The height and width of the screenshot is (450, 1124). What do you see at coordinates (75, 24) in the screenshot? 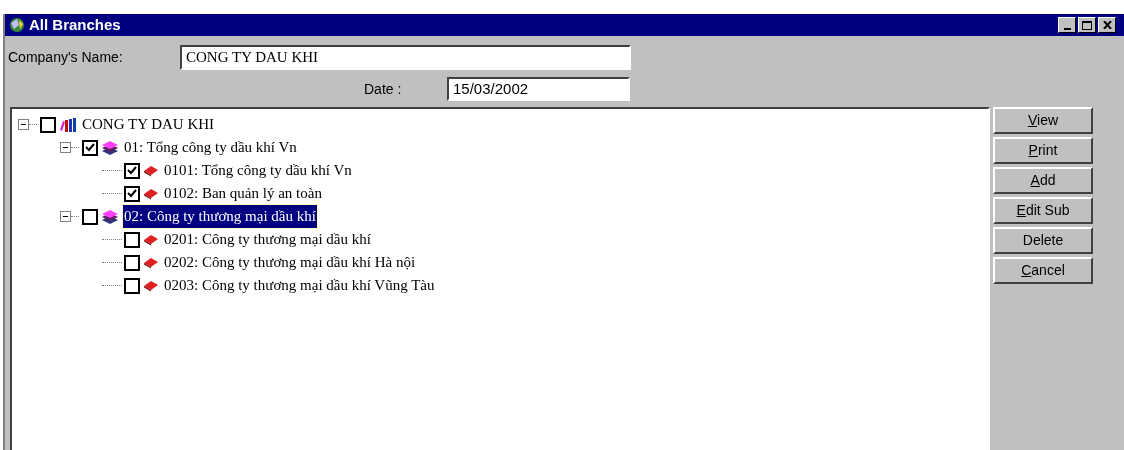
I see `window-title: All Branches` at bounding box center [75, 24].